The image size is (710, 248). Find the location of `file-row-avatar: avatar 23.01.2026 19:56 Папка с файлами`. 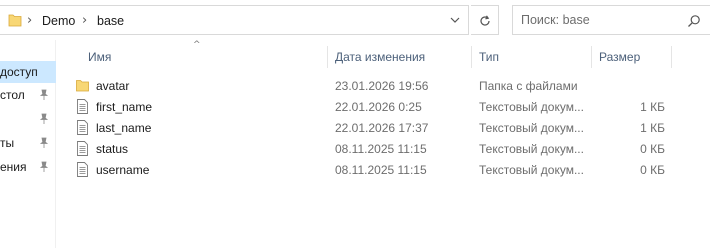

file-row-avatar: avatar 23.01.2026 19:56 Папка с файлами is located at coordinates (383, 85).